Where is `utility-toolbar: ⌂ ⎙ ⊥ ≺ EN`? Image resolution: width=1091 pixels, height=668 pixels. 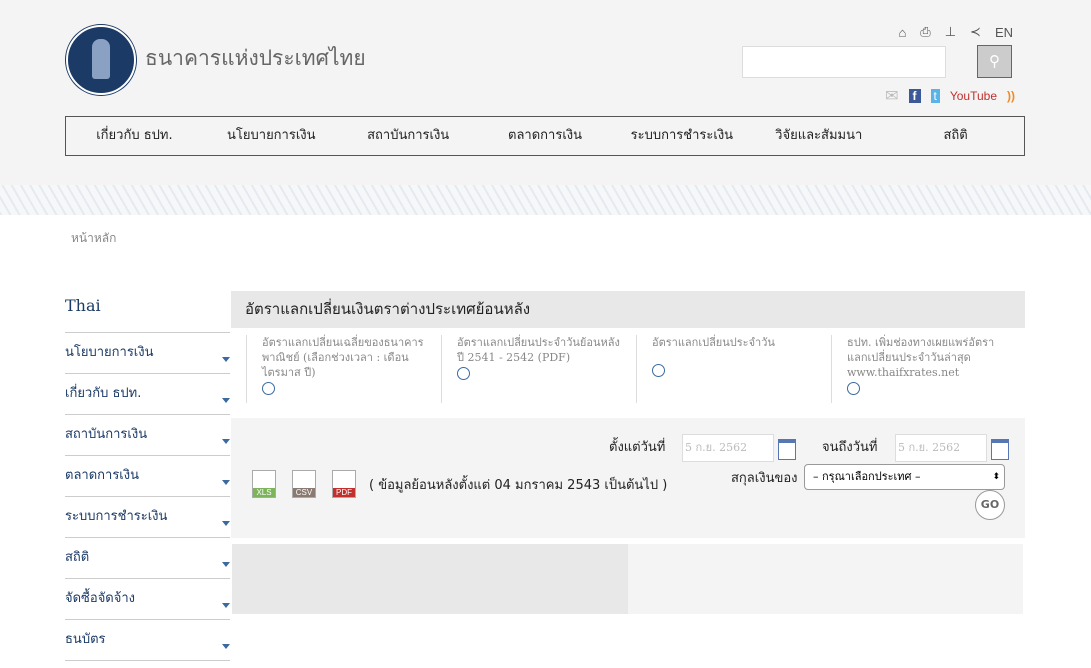 utility-toolbar: ⌂ ⎙ ⊥ ≺ EN is located at coordinates (955, 32).